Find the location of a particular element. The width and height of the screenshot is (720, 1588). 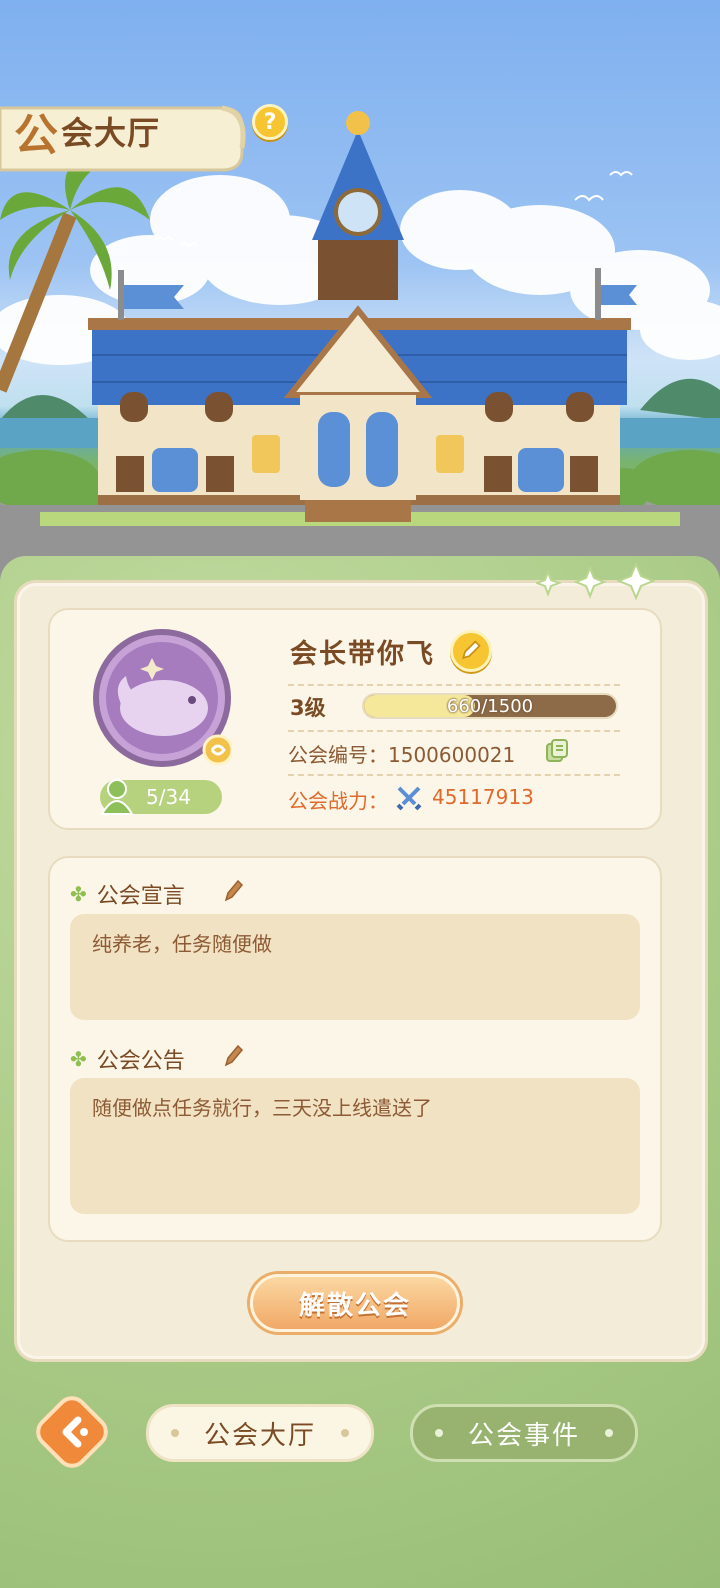

edit-declaration-button is located at coordinates (233, 891).